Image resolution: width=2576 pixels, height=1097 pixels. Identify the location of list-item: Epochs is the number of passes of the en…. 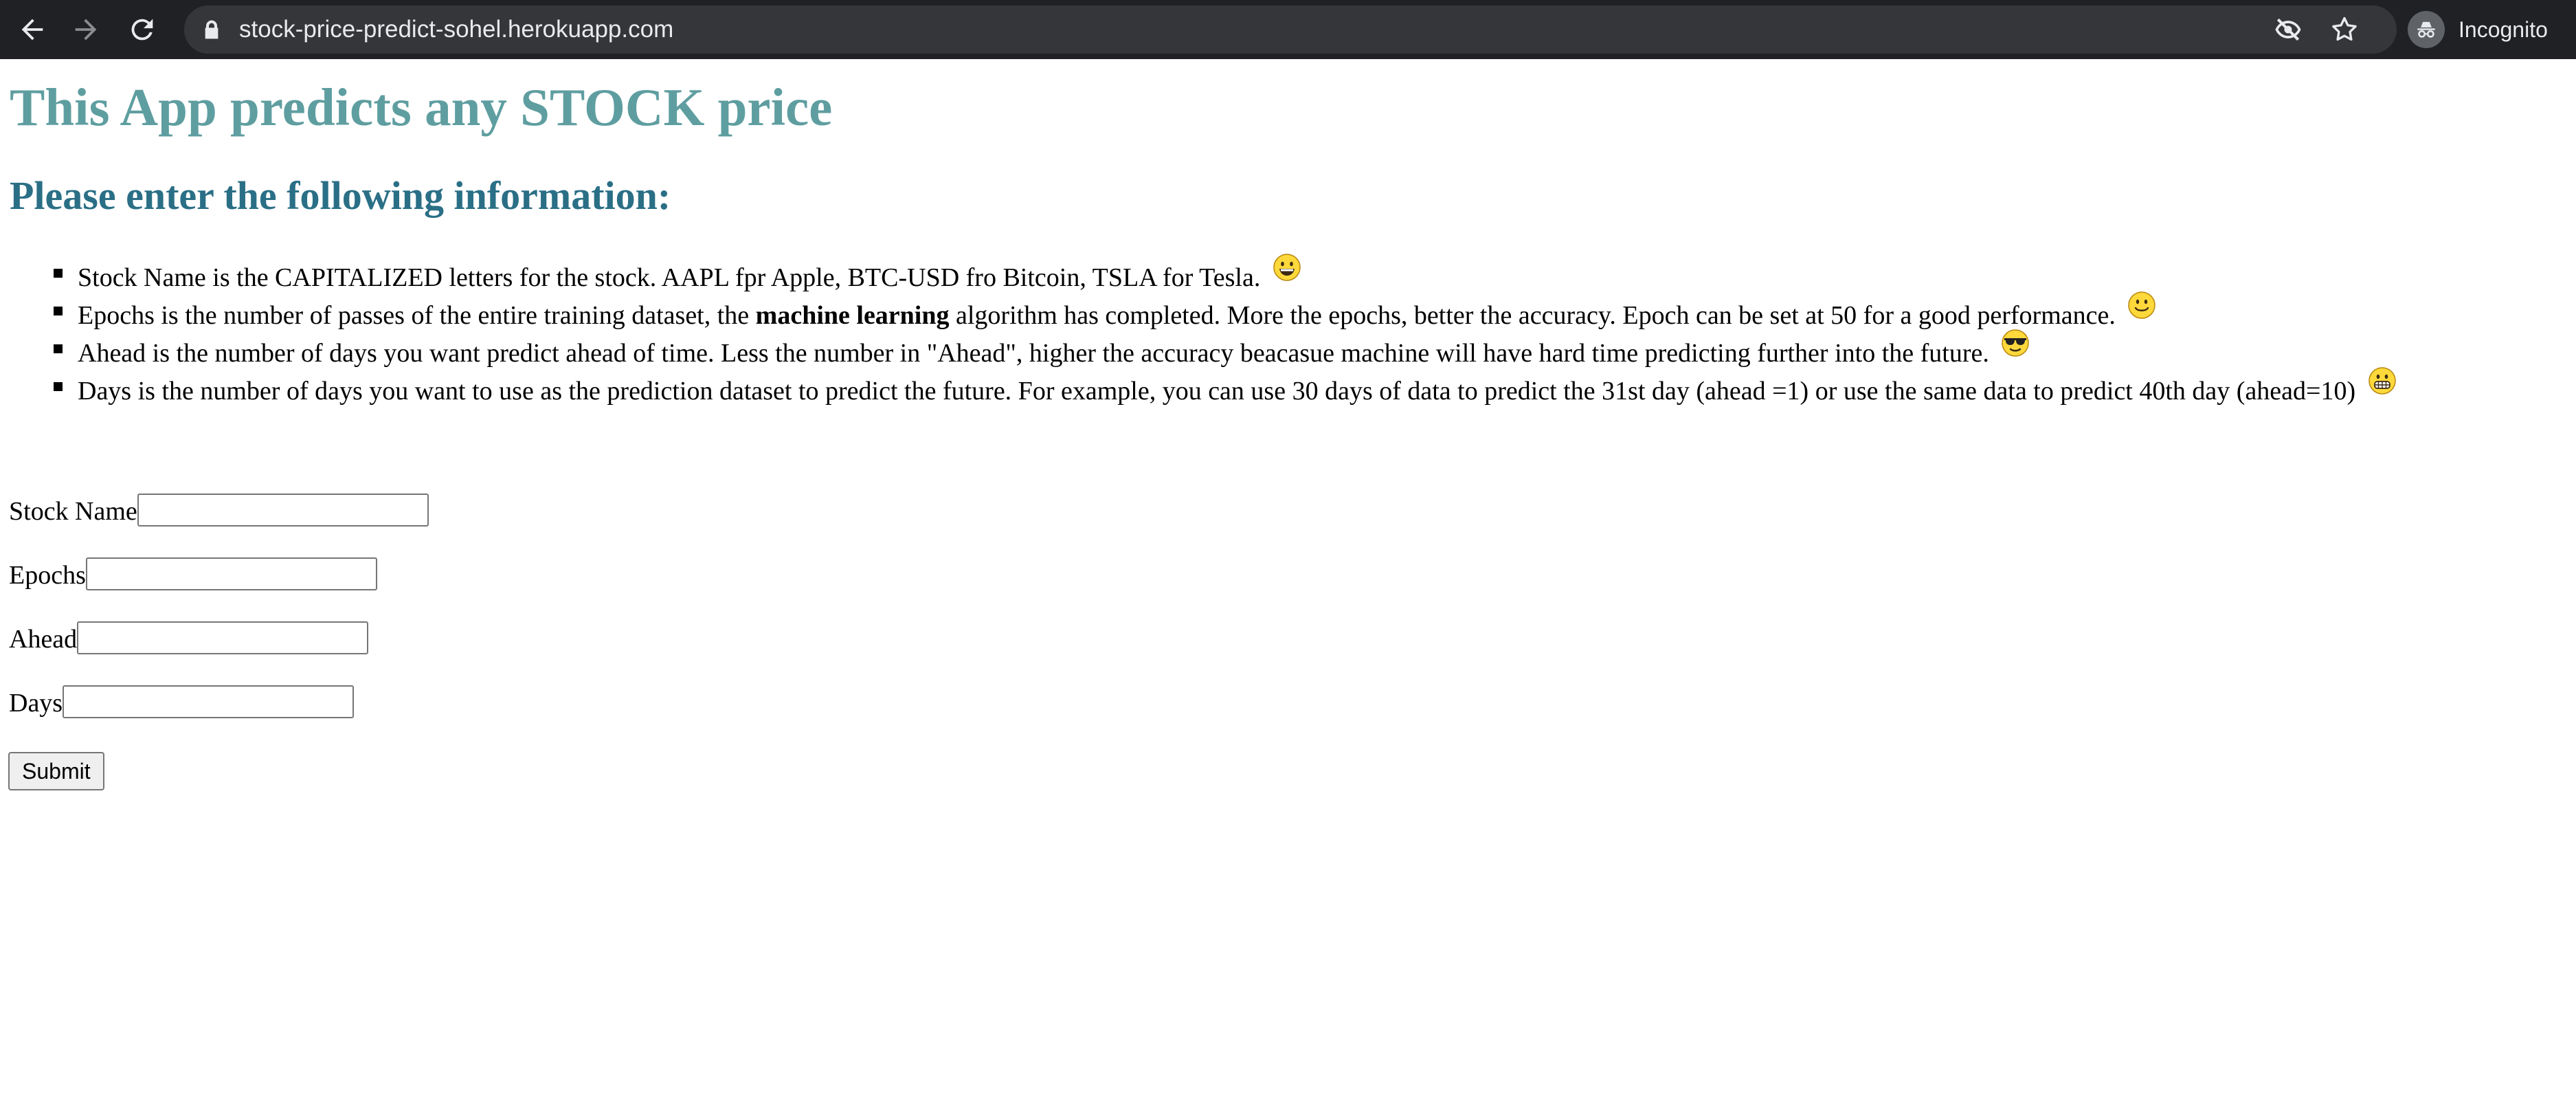
(1198, 310).